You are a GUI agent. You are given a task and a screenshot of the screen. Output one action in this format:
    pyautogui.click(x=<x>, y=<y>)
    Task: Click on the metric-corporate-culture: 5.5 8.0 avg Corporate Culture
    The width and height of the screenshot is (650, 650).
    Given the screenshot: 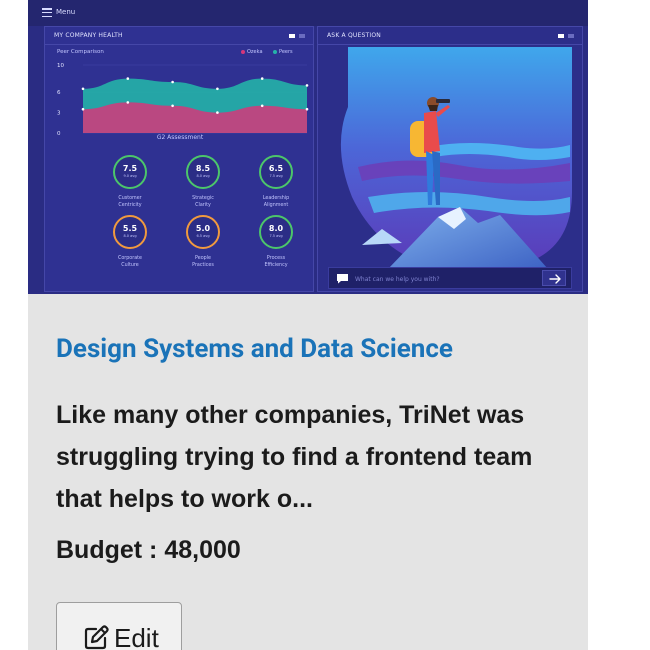 What is the action you would take?
    pyautogui.click(x=130, y=242)
    